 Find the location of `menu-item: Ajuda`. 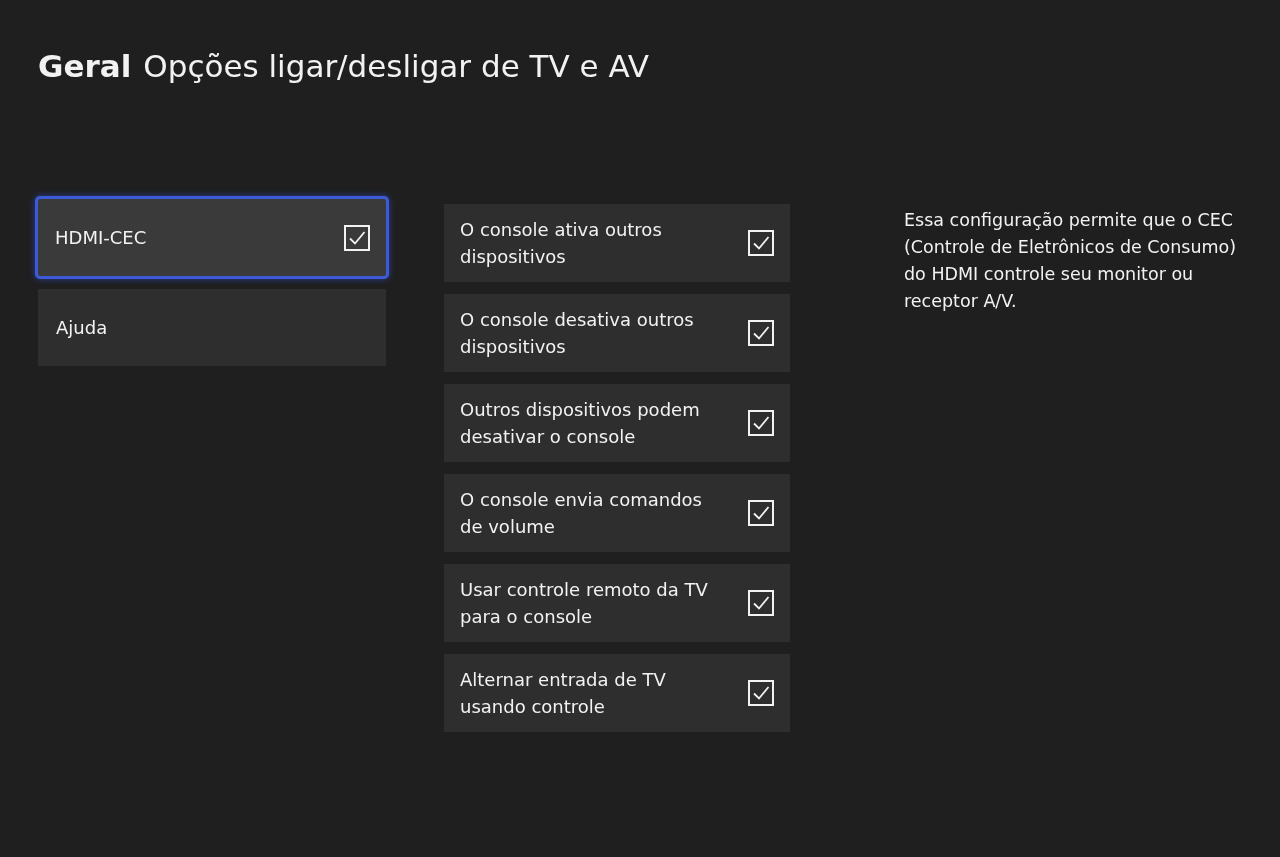

menu-item: Ajuda is located at coordinates (212, 327).